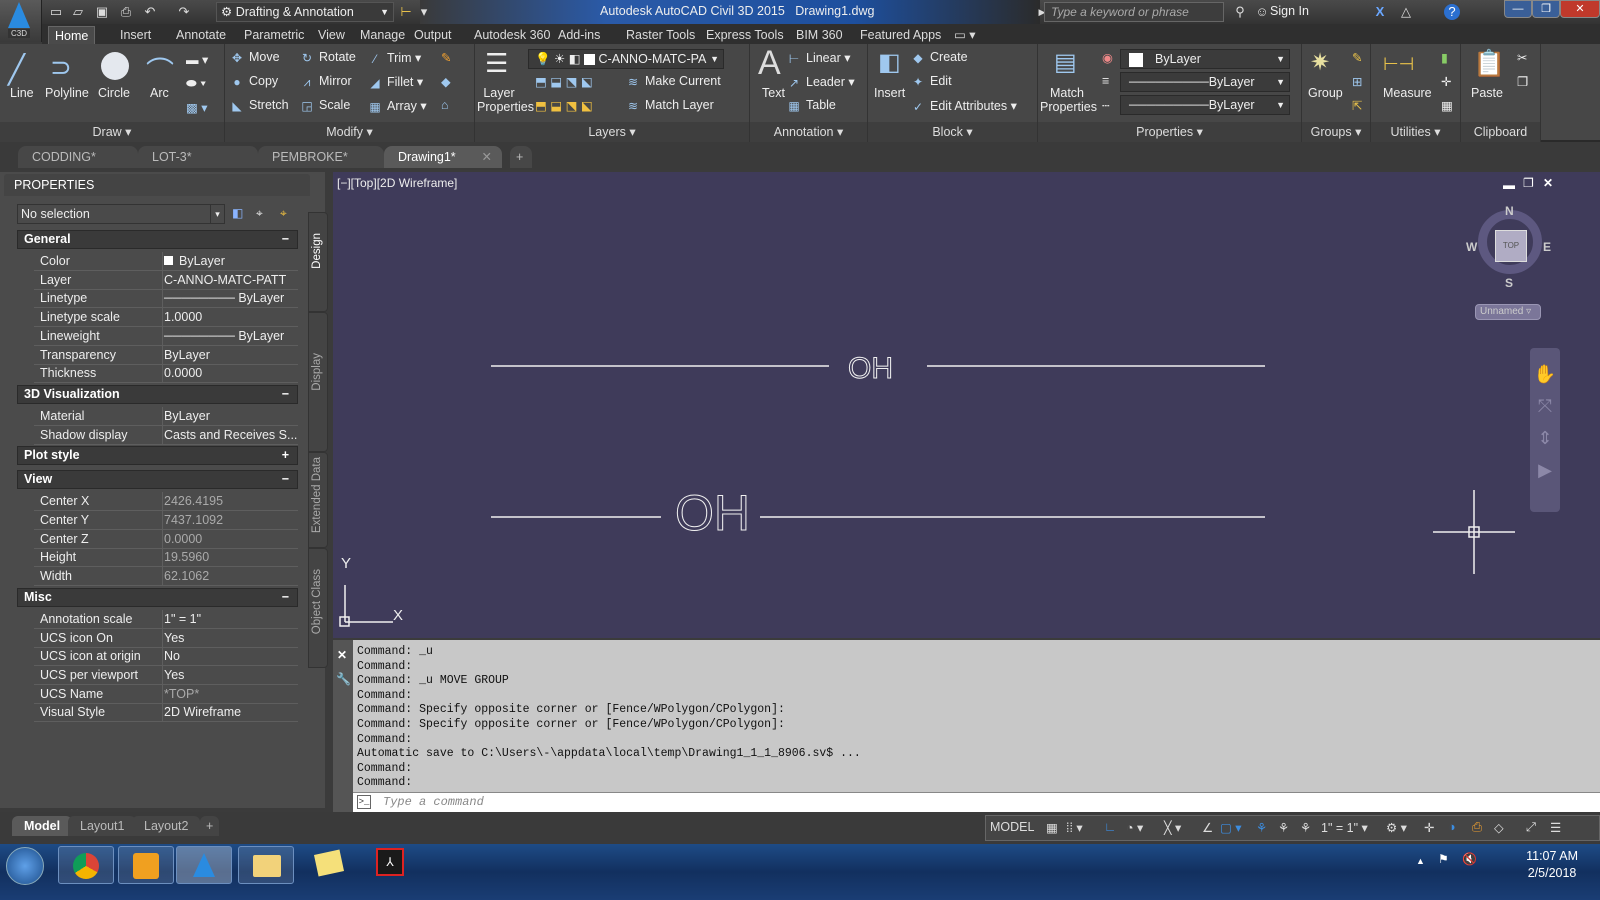 The height and width of the screenshot is (900, 1600). Describe the element at coordinates (1357, 81) in the screenshot. I see `group-edit-icon: ⊞` at that location.